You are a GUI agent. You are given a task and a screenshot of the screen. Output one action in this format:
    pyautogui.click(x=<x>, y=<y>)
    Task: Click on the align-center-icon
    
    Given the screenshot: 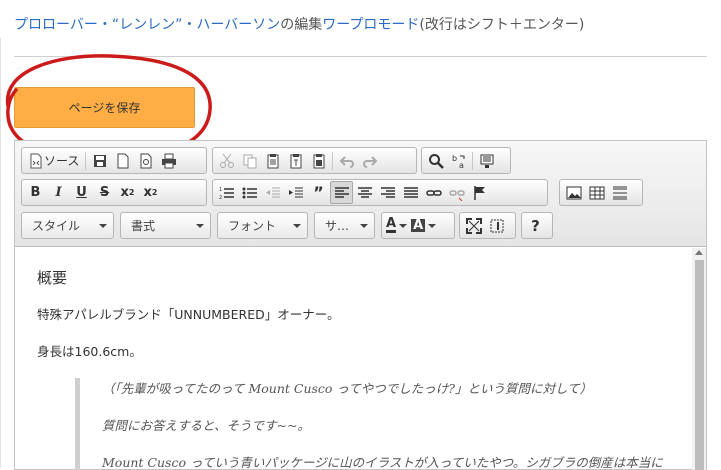 What is the action you would take?
    pyautogui.click(x=364, y=192)
    